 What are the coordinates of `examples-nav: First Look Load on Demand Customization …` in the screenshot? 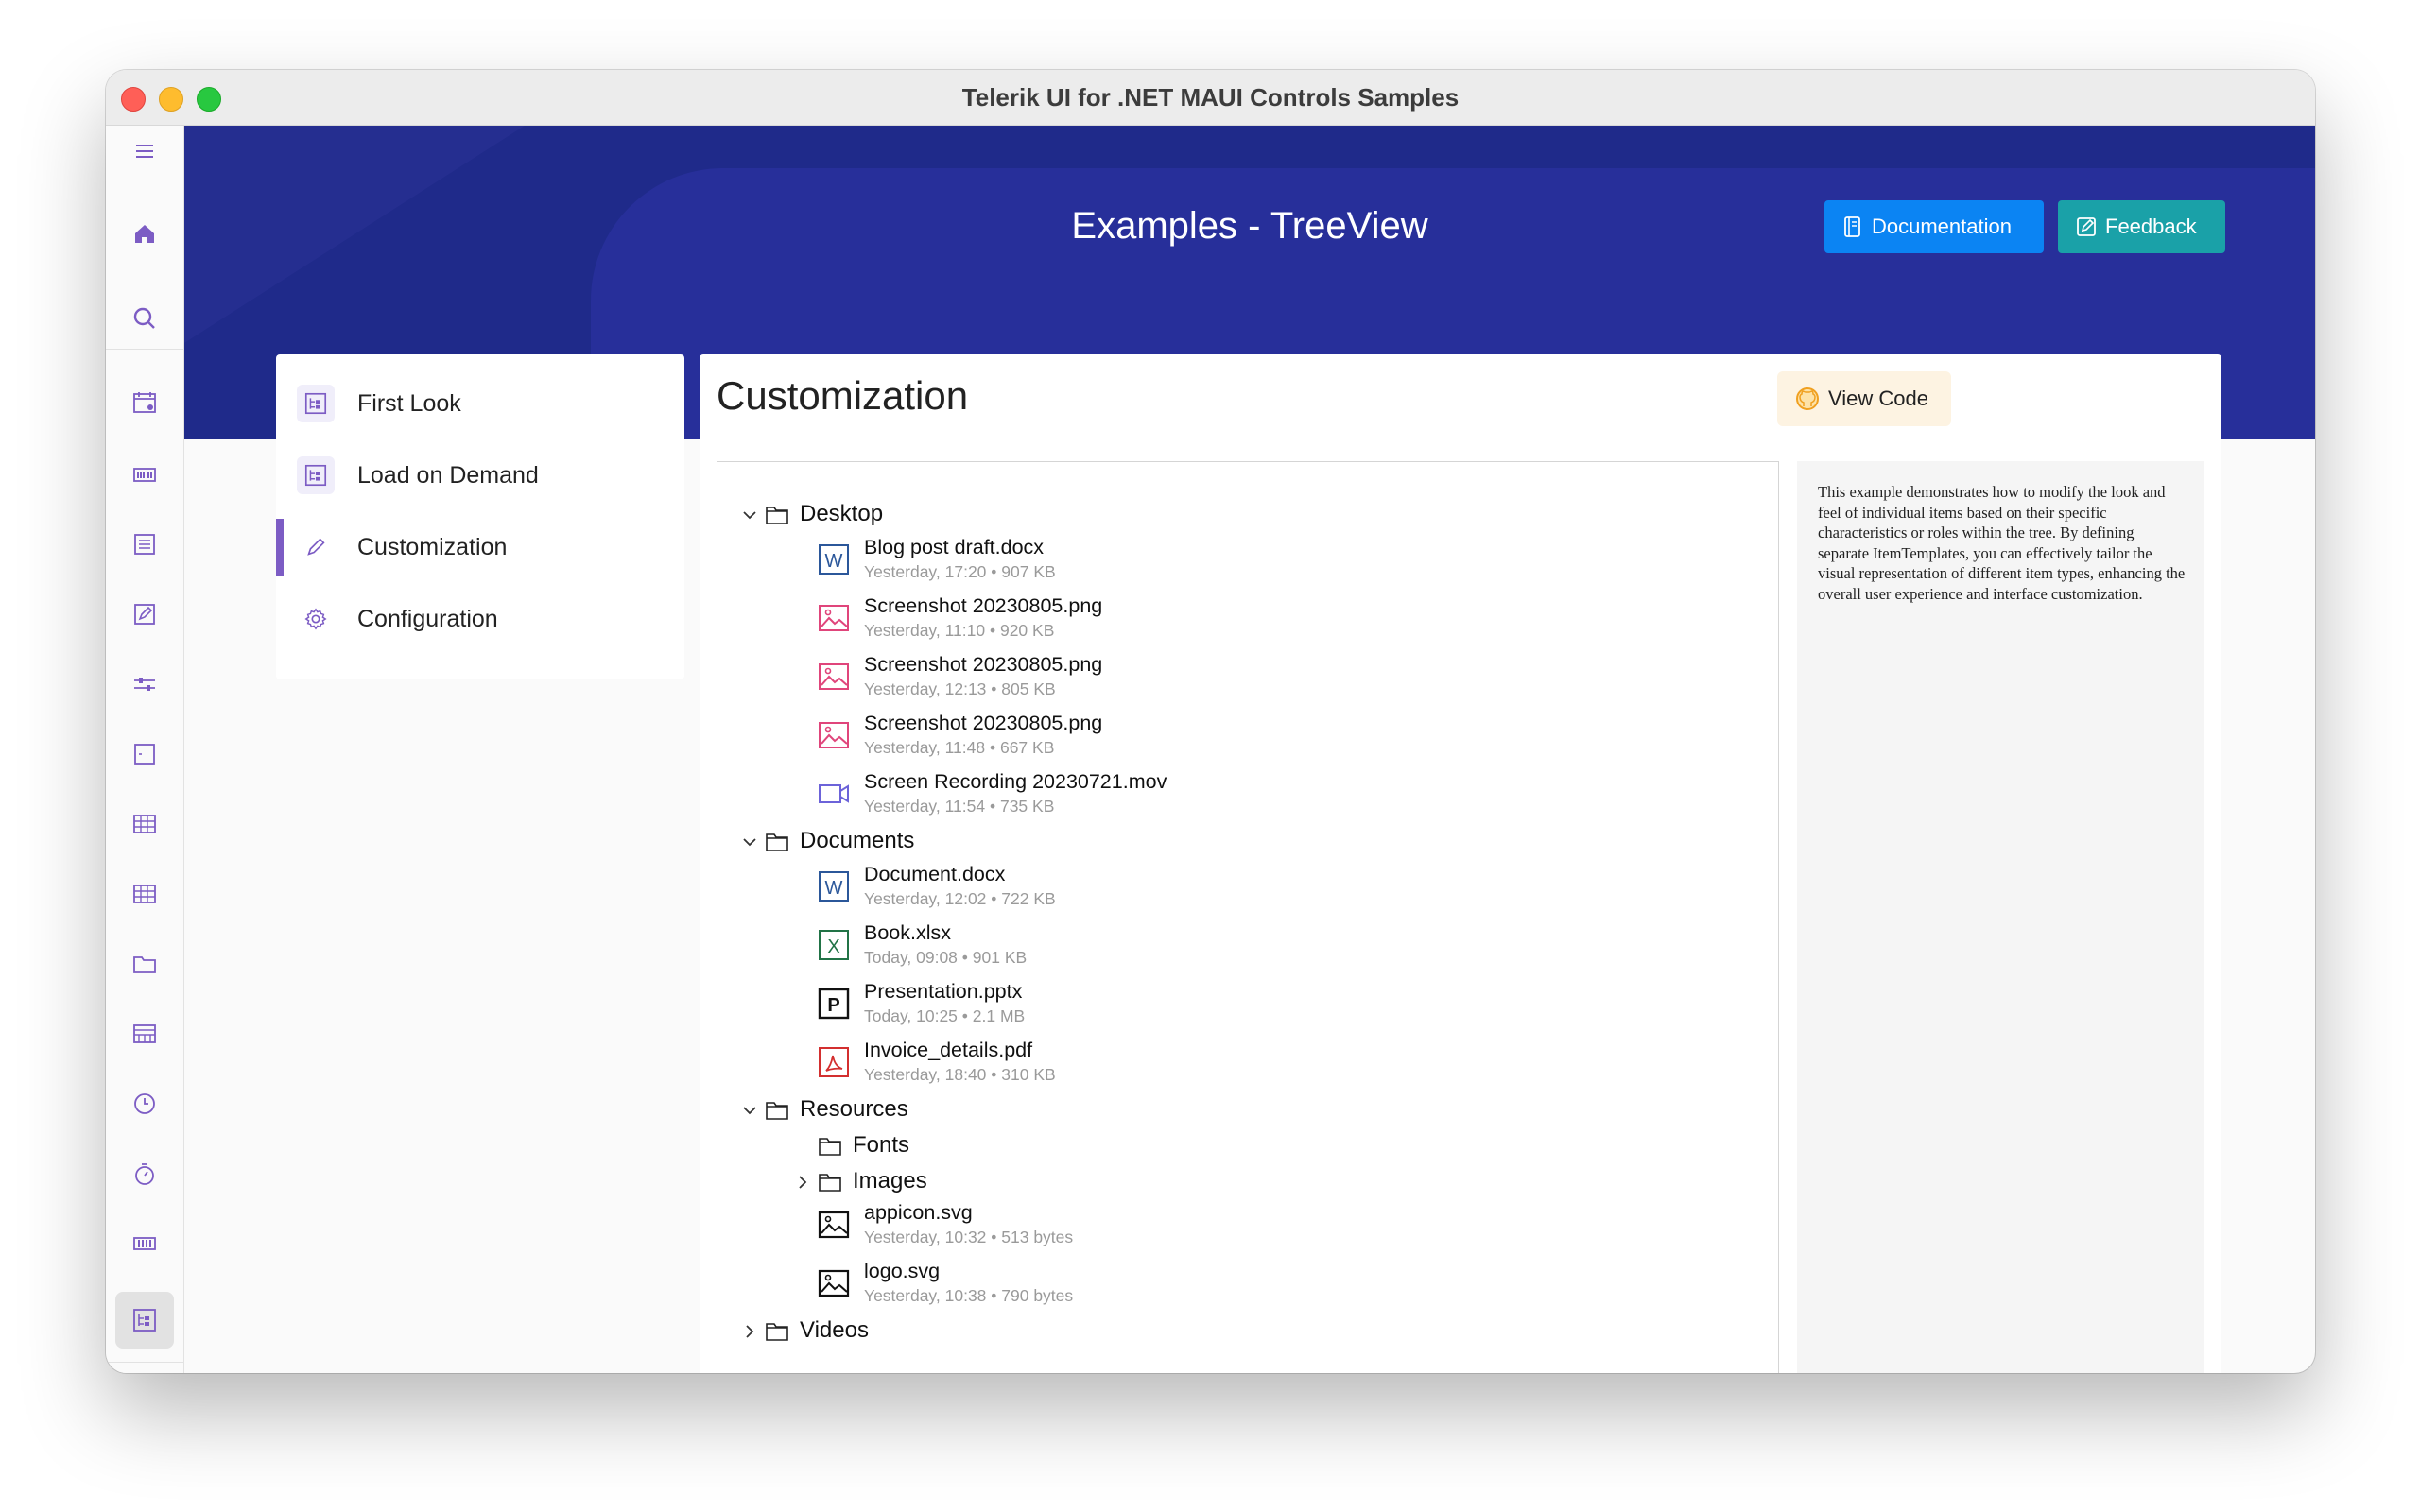 It's located at (480, 516).